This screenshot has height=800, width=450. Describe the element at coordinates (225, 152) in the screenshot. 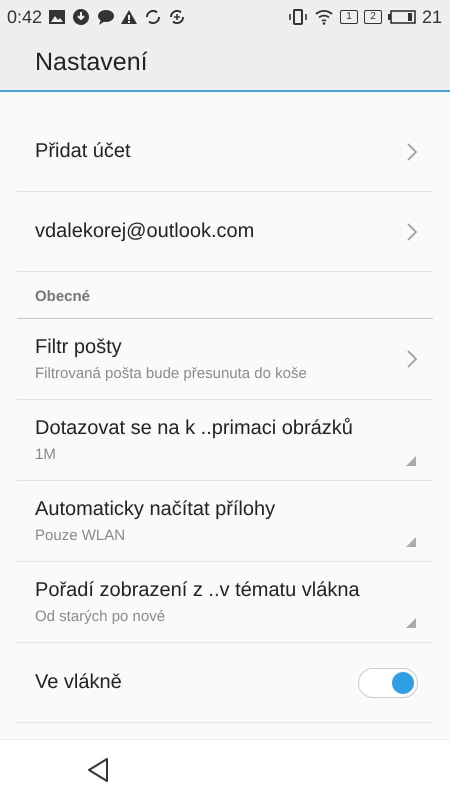

I see `settings-item: Přidat účet` at that location.